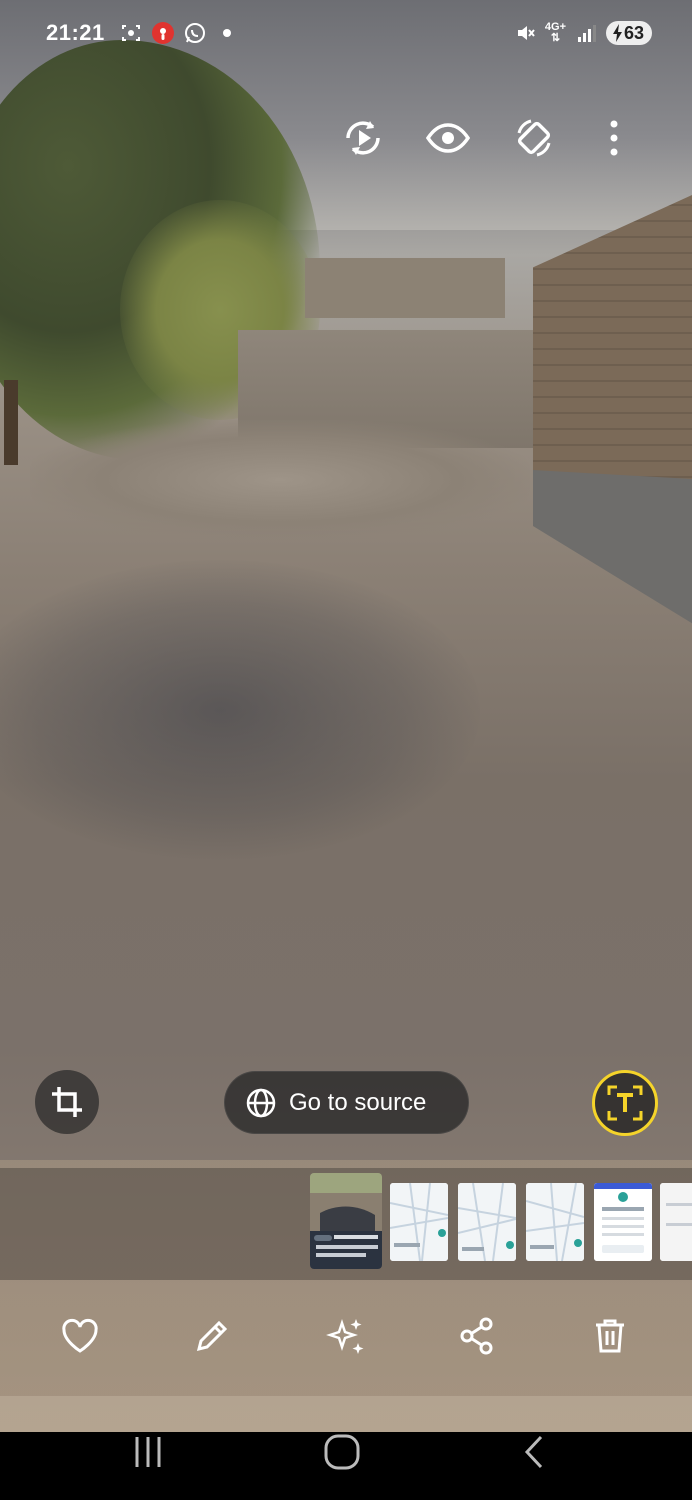 The width and height of the screenshot is (692, 1500). What do you see at coordinates (240, 710) in the screenshot?
I see `photo-ground-shadow` at bounding box center [240, 710].